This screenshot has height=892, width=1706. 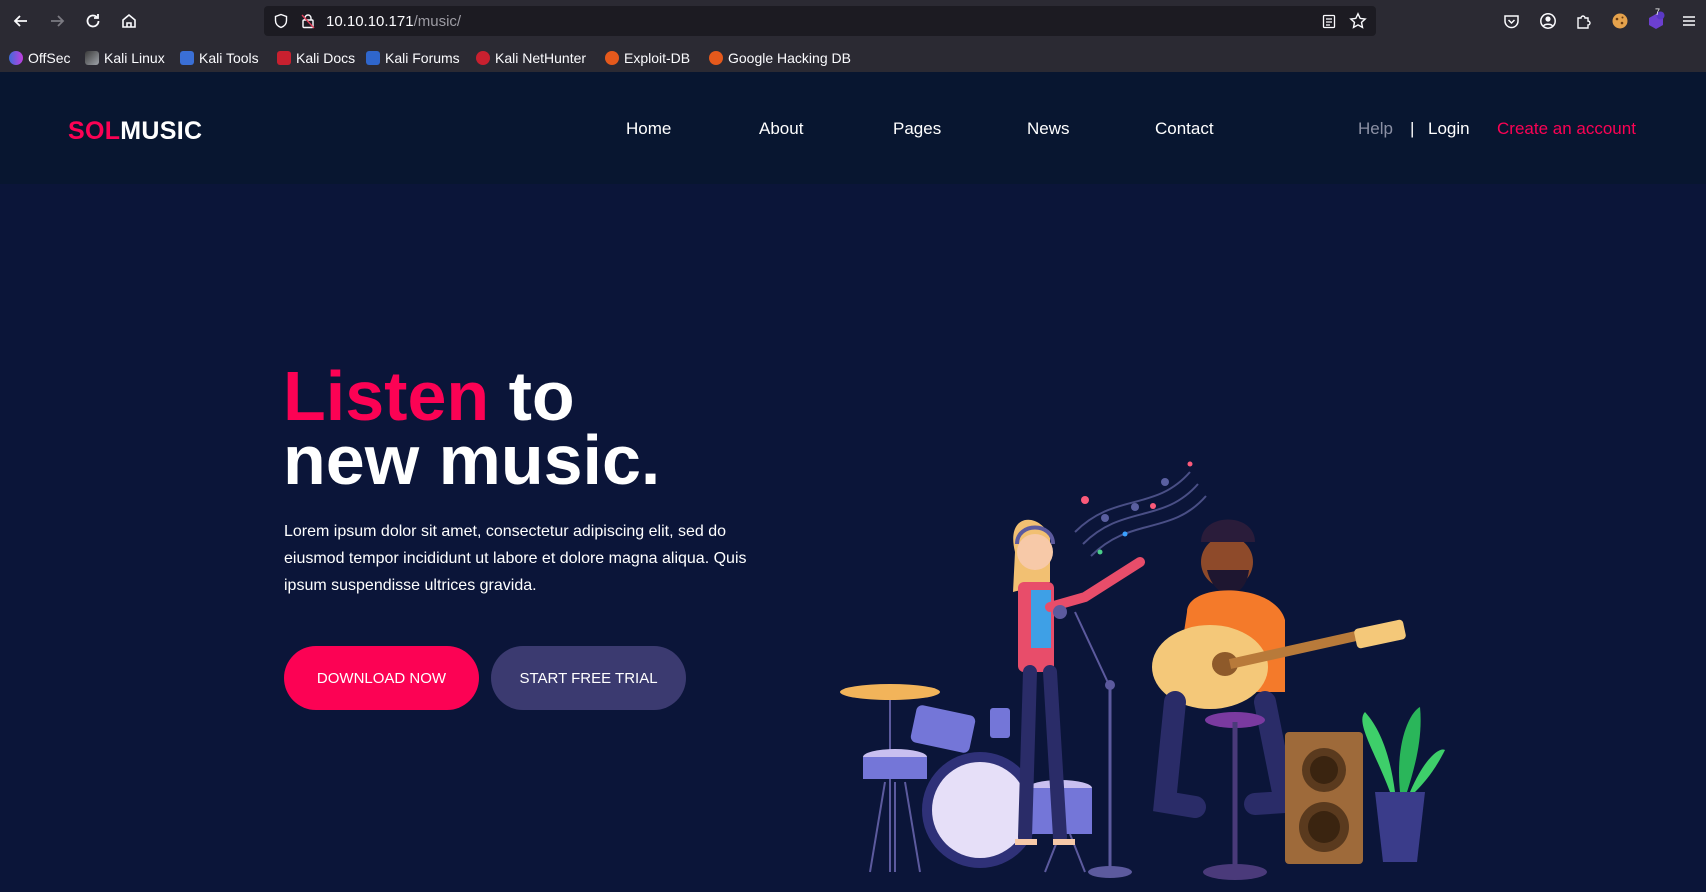 I want to click on url-path: /music/, so click(x=437, y=21).